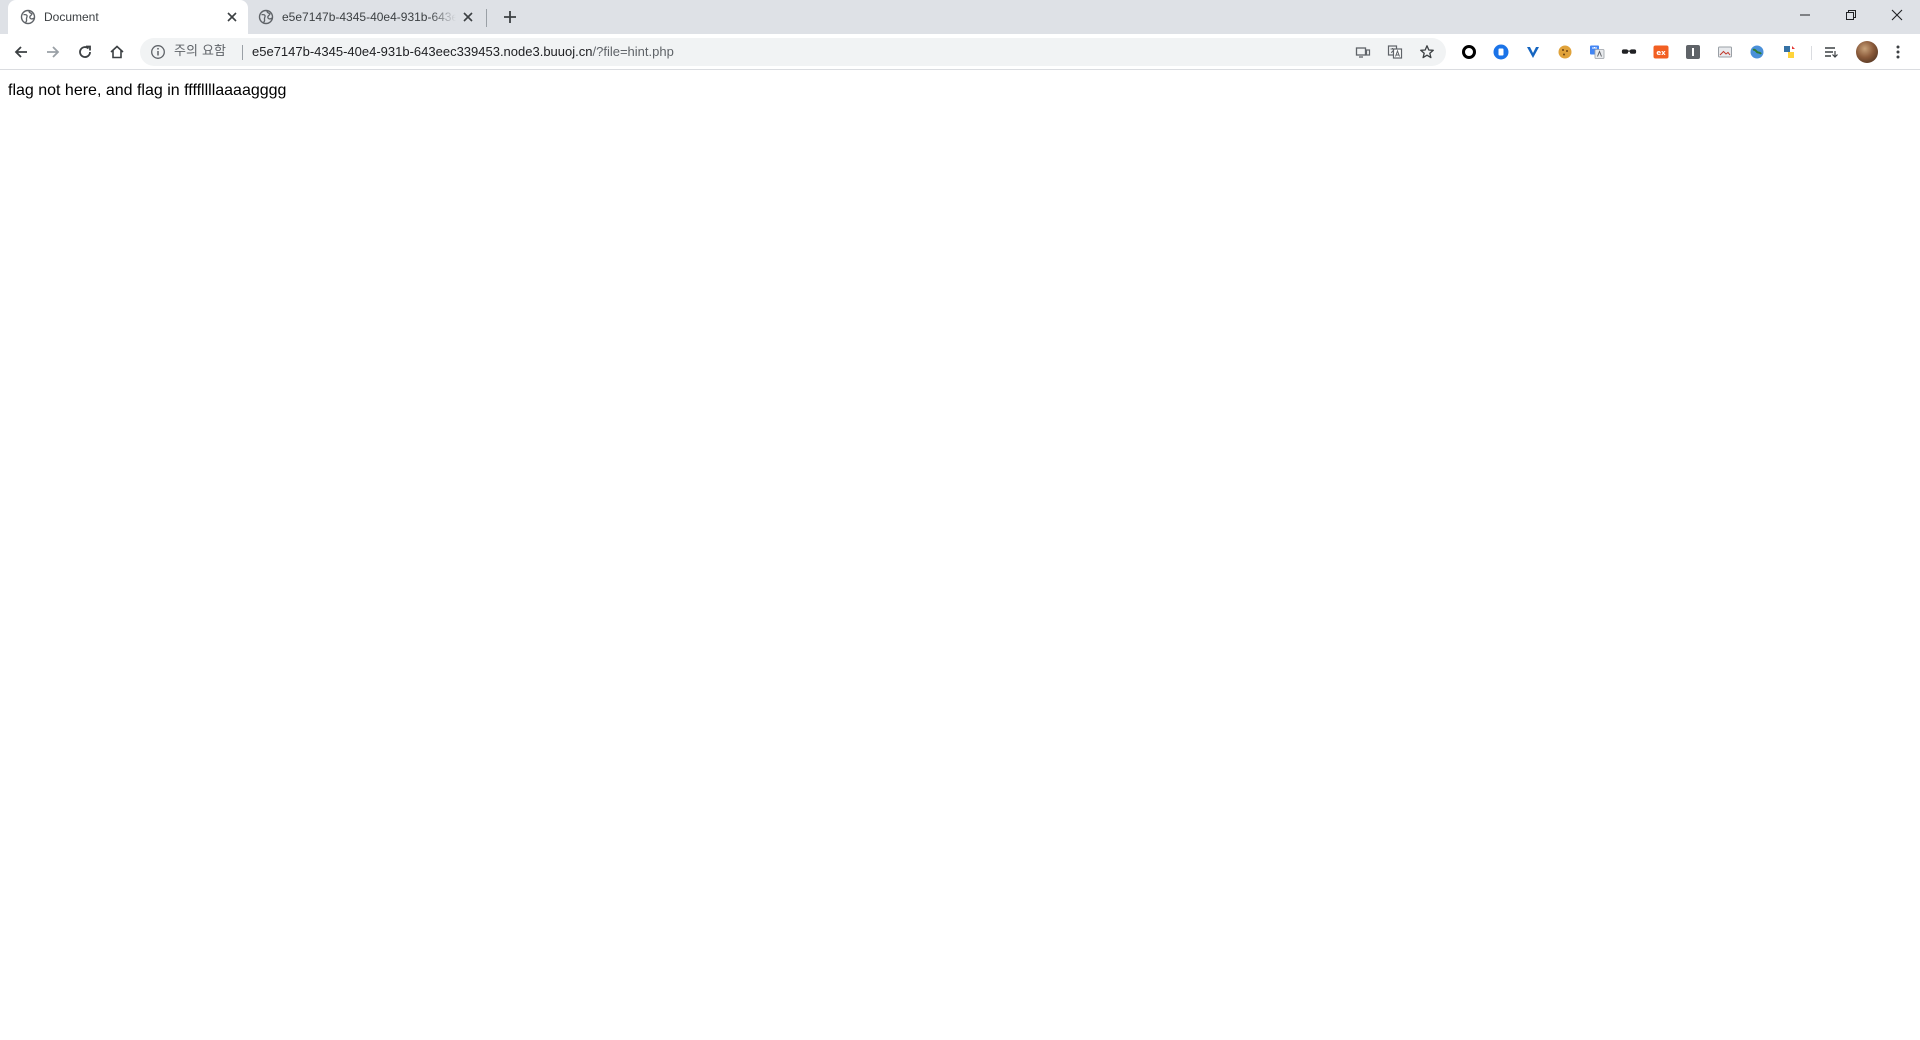  What do you see at coordinates (1629, 52) in the screenshot?
I see `glasses-extension-icon` at bounding box center [1629, 52].